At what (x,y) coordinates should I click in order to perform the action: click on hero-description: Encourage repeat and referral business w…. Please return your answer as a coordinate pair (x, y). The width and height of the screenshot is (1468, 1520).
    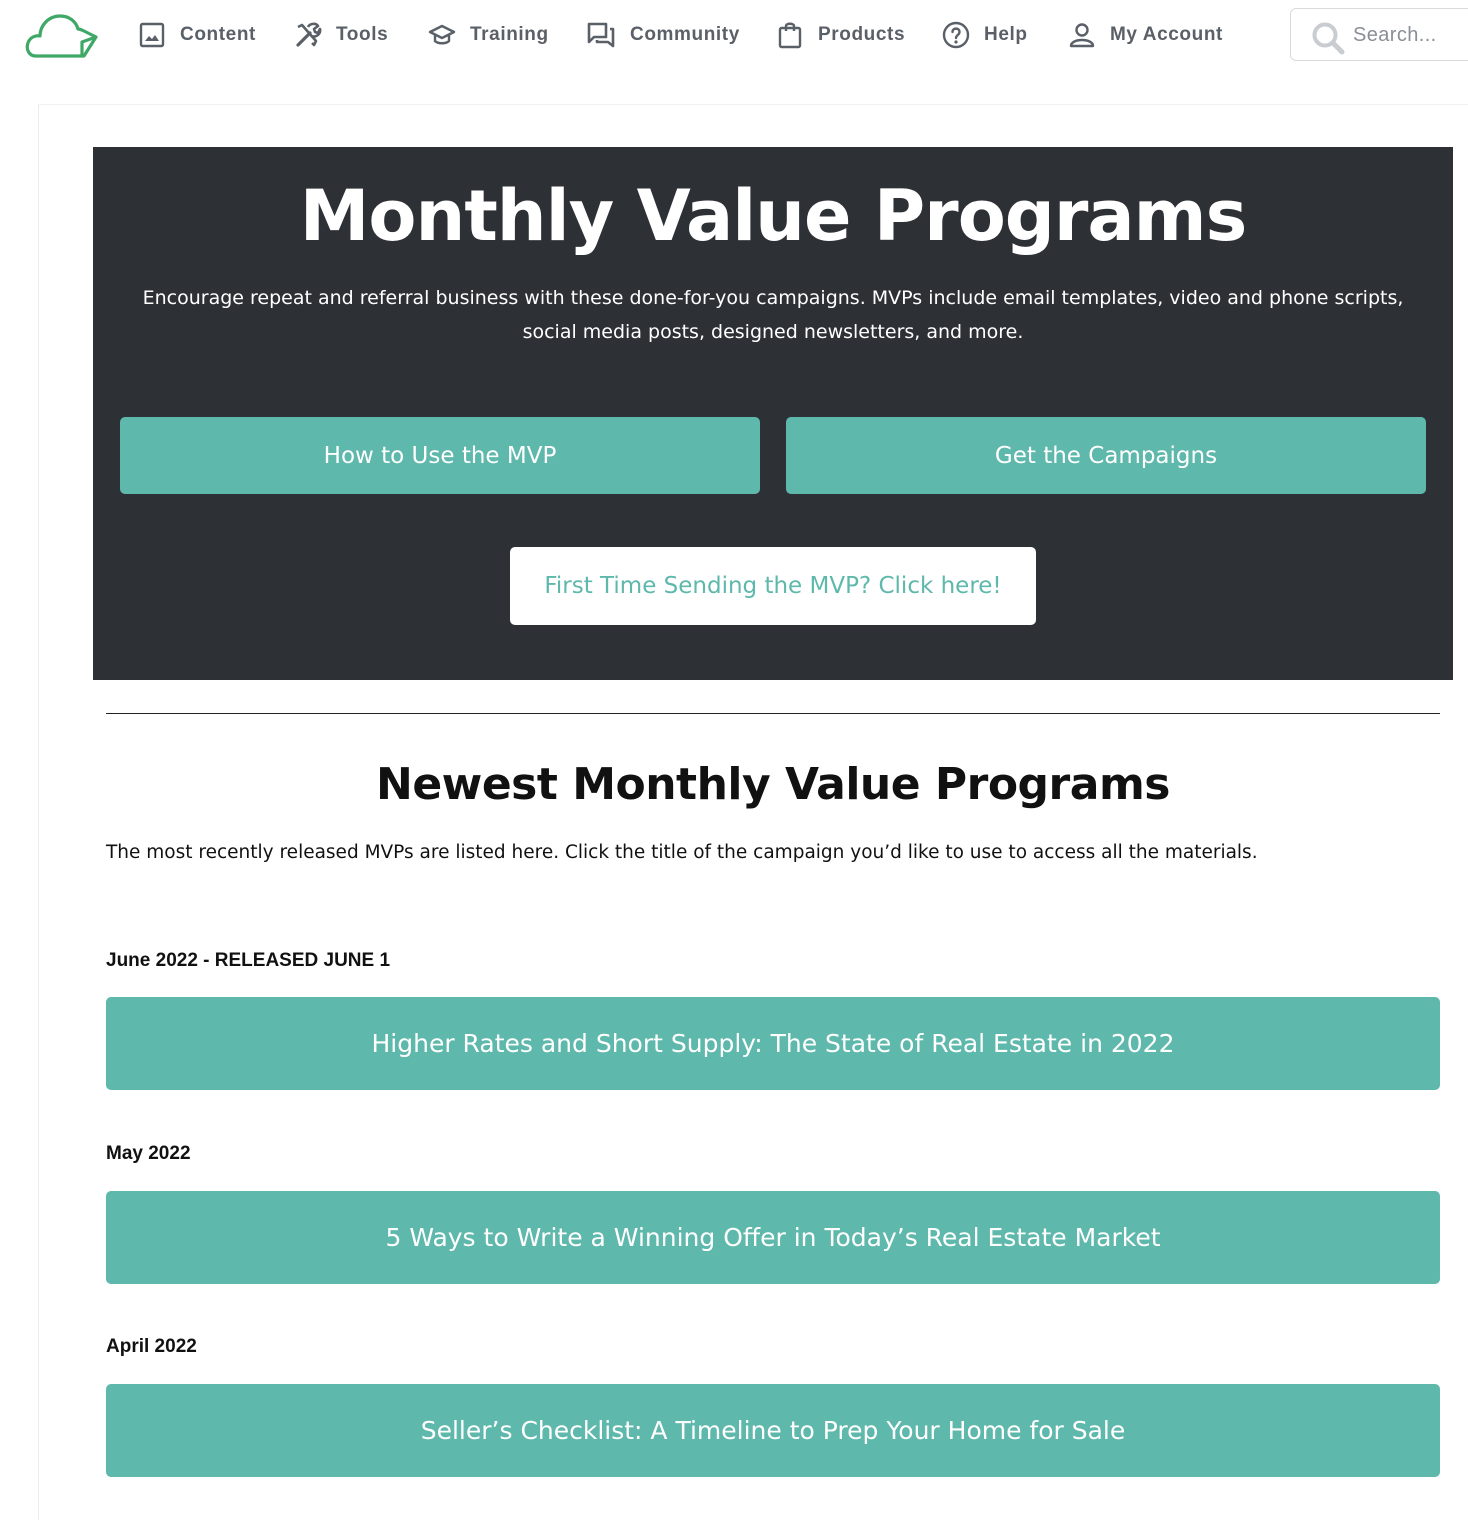
    Looking at the image, I should click on (773, 315).